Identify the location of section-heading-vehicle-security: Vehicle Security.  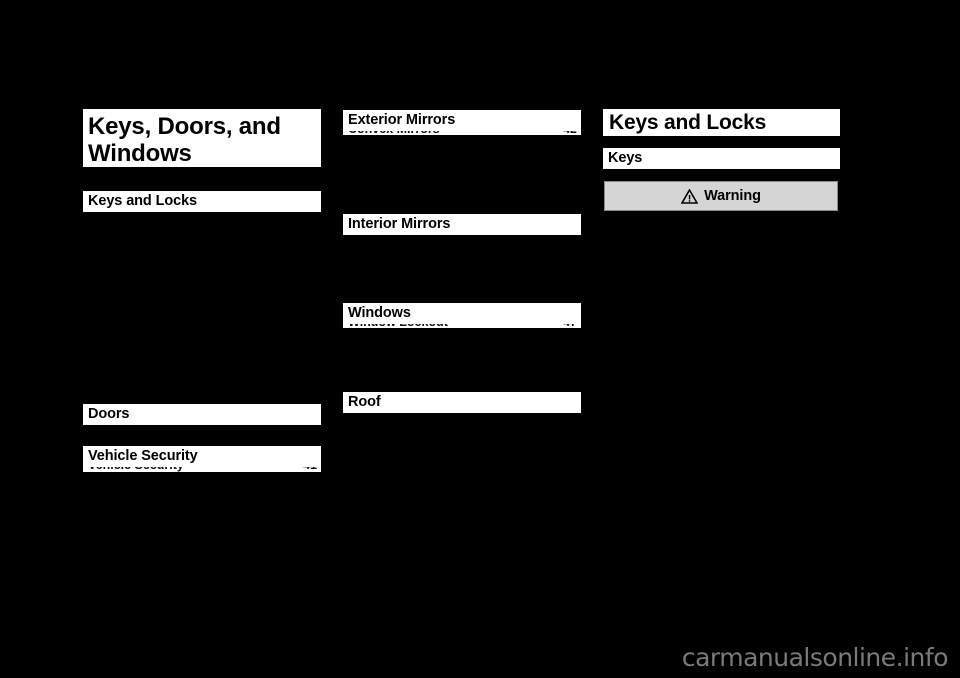
(202, 456).